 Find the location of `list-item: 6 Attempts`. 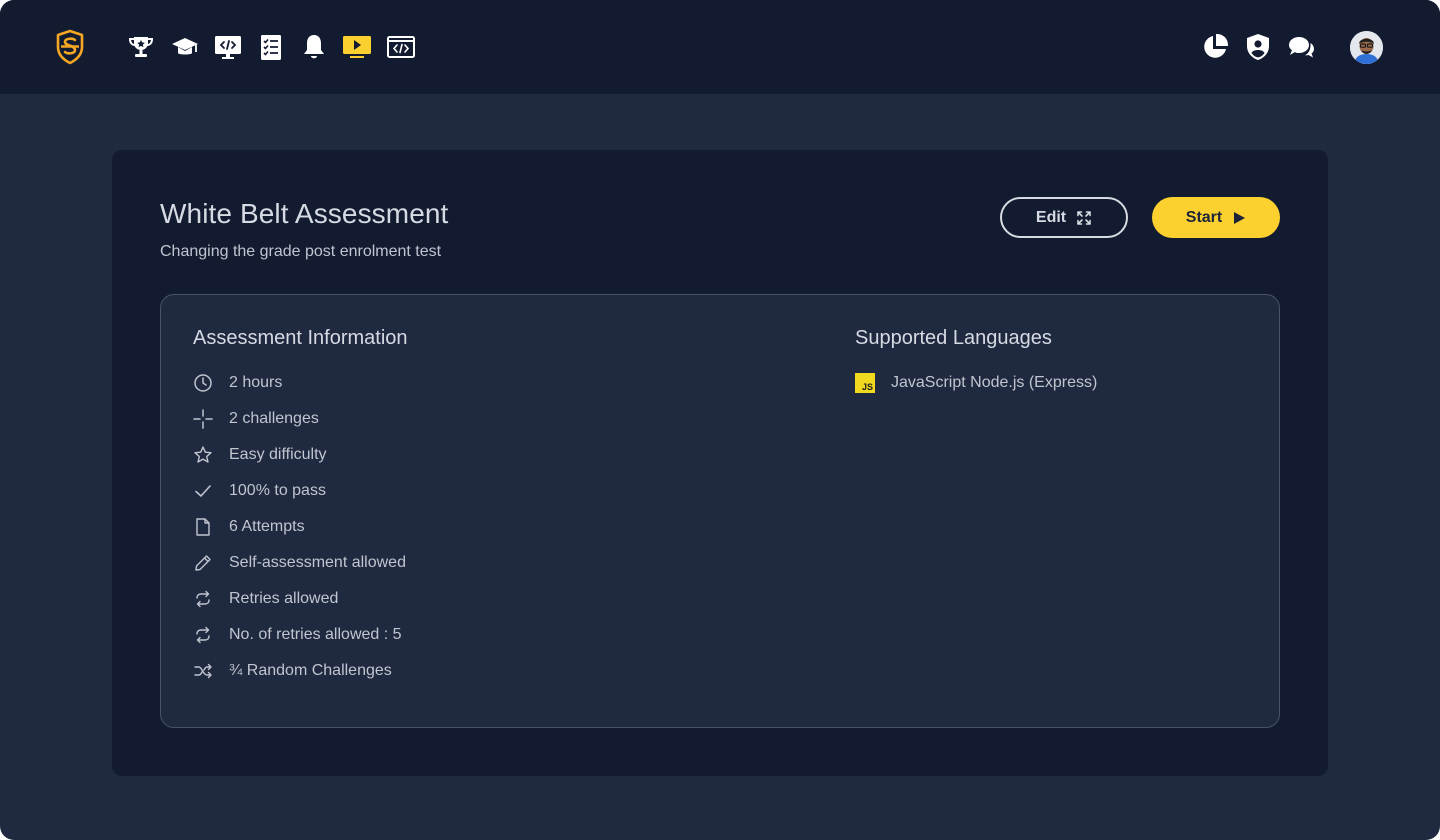

list-item: 6 Attempts is located at coordinates (299, 527).